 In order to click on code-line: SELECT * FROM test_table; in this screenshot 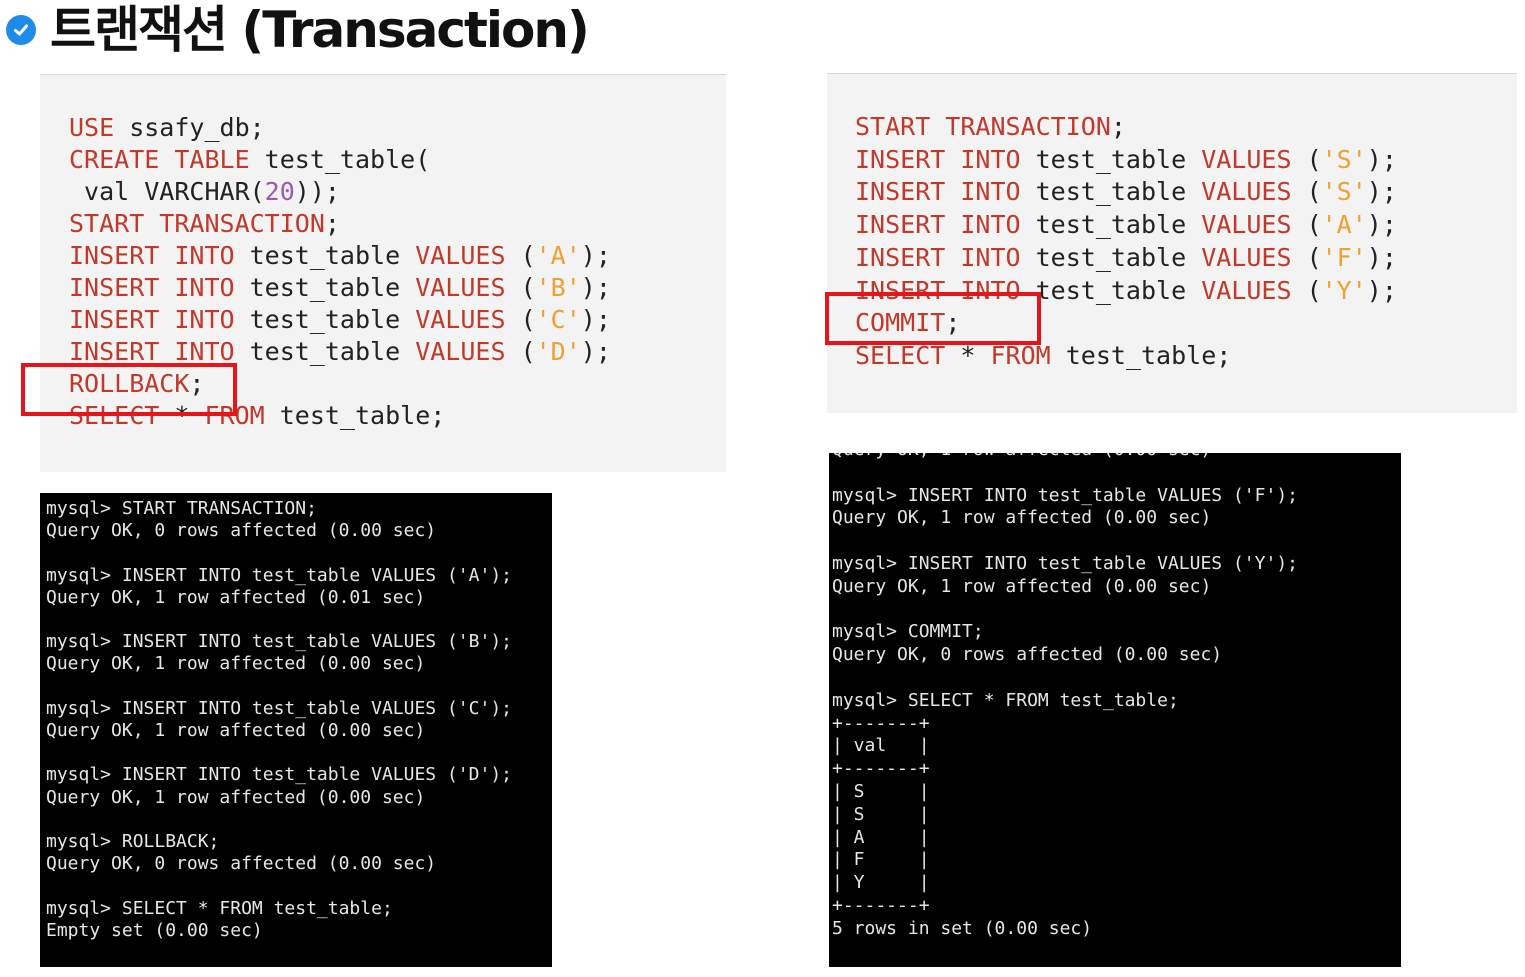, I will do `click(1043, 355)`.